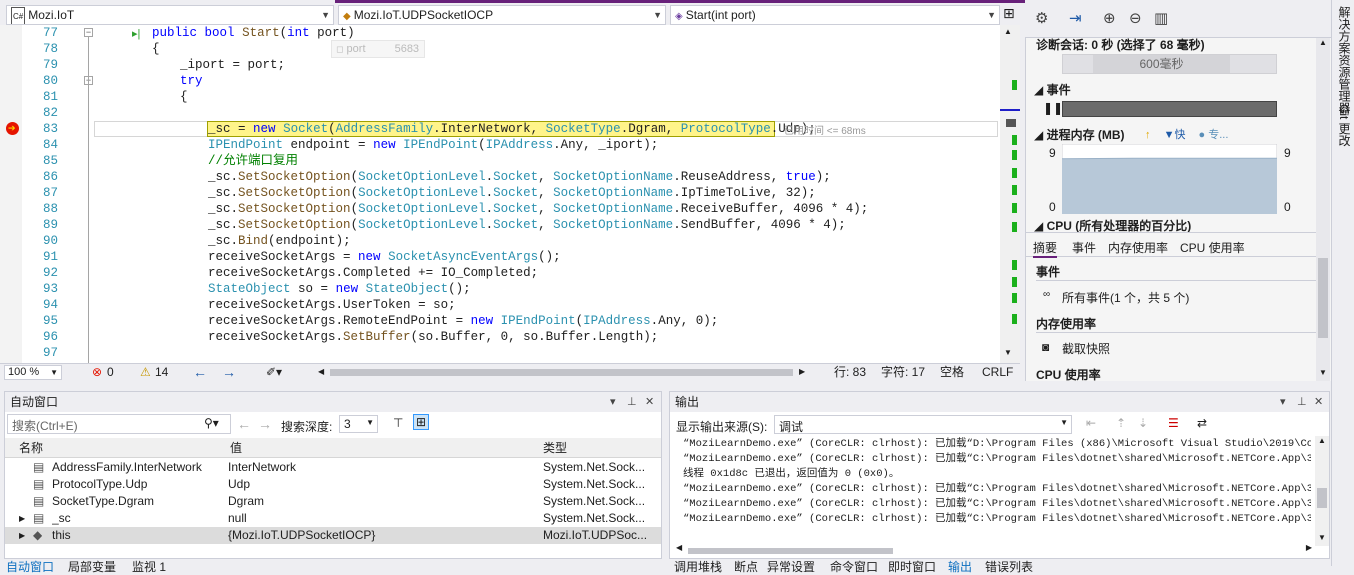  What do you see at coordinates (1121, 423) in the screenshot?
I see `prev-message-icon: ⇡` at bounding box center [1121, 423].